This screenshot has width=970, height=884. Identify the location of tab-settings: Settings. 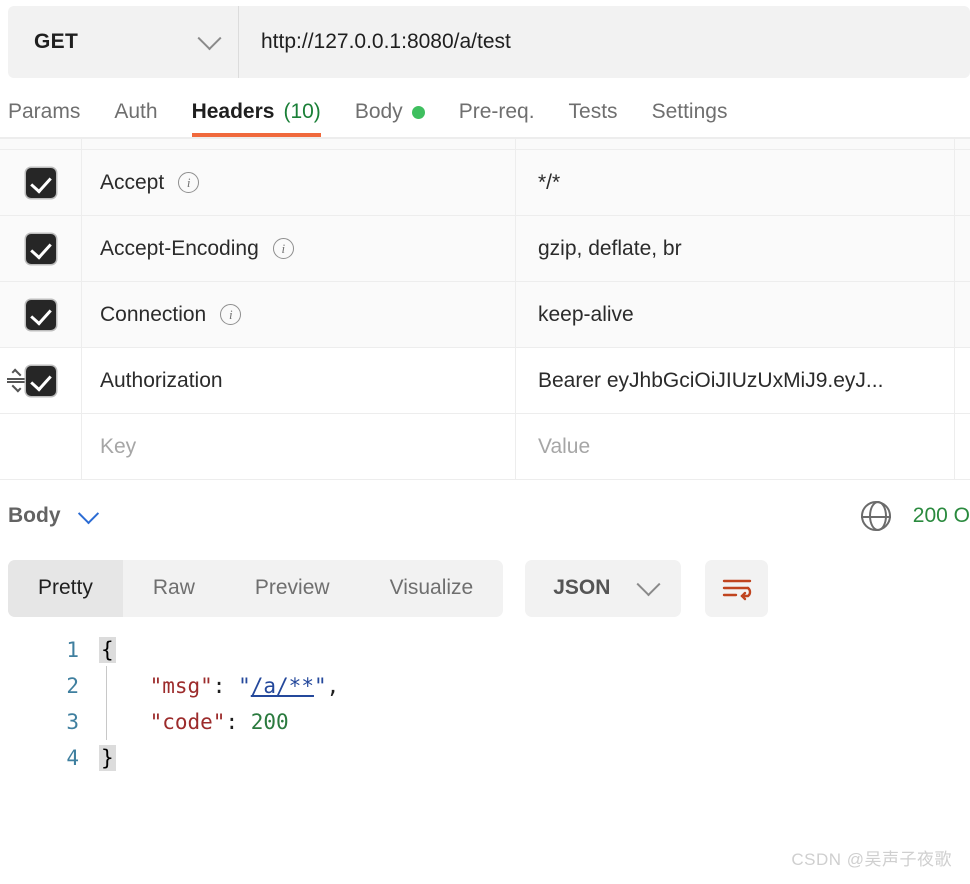
(702, 118).